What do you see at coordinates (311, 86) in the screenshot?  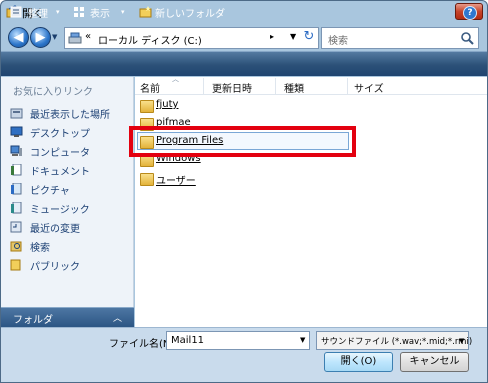 I see `column-header-row: 名前 更新日時 種類 サイズ` at bounding box center [311, 86].